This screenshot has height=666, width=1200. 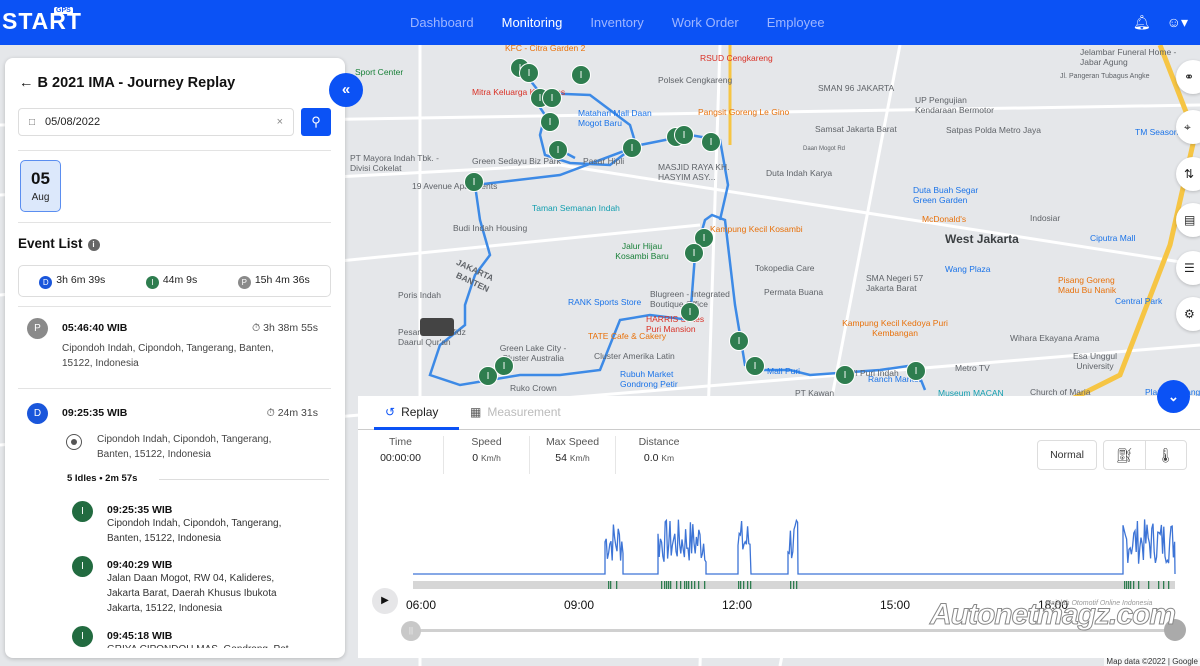 What do you see at coordinates (421, 605) in the screenshot?
I see `timeline-tick: 06:00` at bounding box center [421, 605].